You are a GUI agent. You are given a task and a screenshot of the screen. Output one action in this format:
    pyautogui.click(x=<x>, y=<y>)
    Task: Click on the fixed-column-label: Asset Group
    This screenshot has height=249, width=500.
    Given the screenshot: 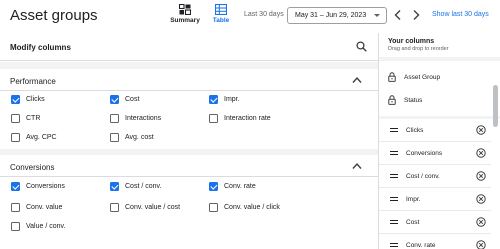 What is the action you would take?
    pyautogui.click(x=422, y=77)
    